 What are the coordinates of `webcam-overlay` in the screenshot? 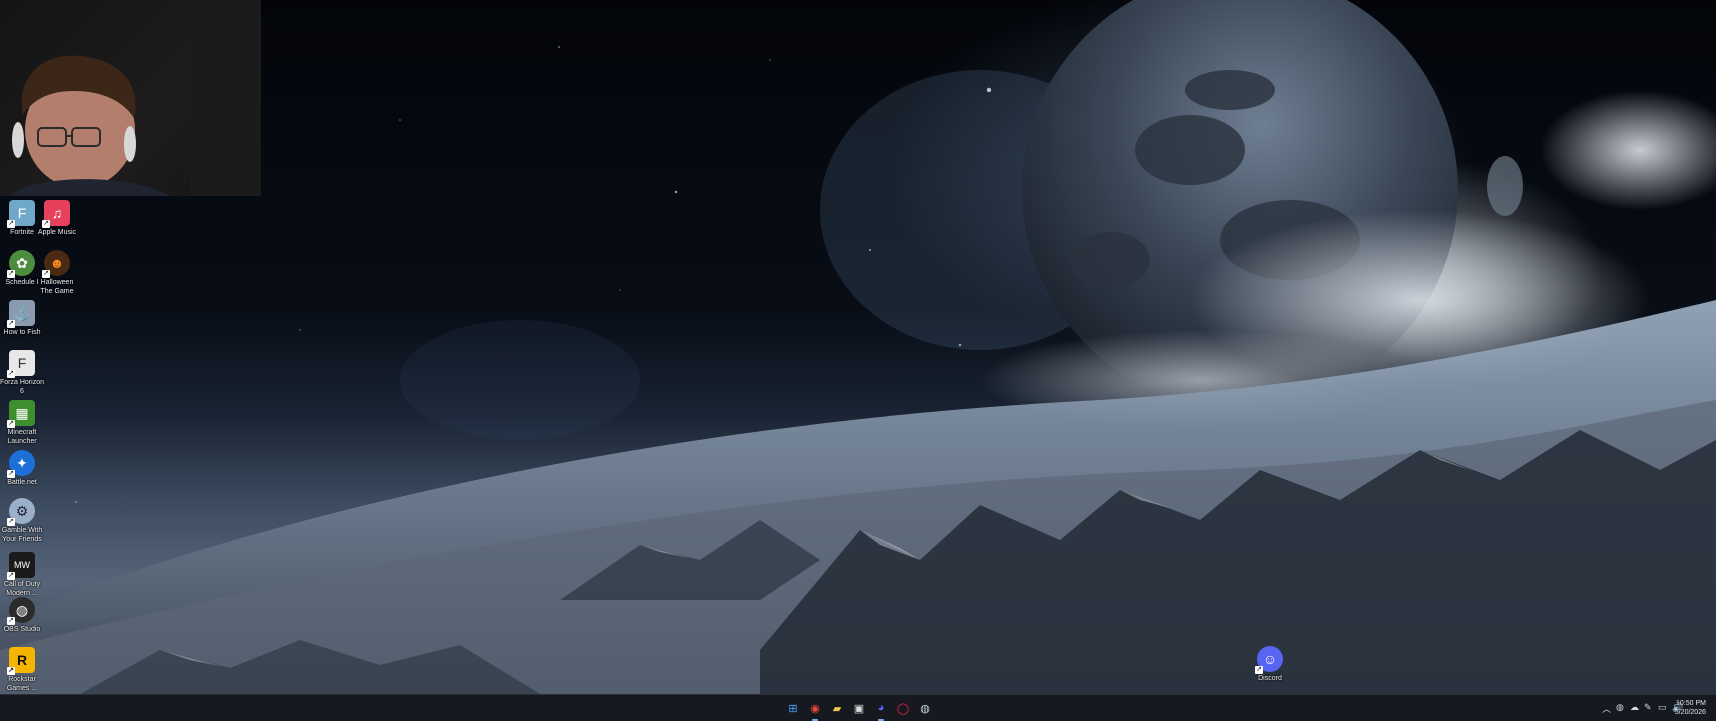 It's located at (130, 98).